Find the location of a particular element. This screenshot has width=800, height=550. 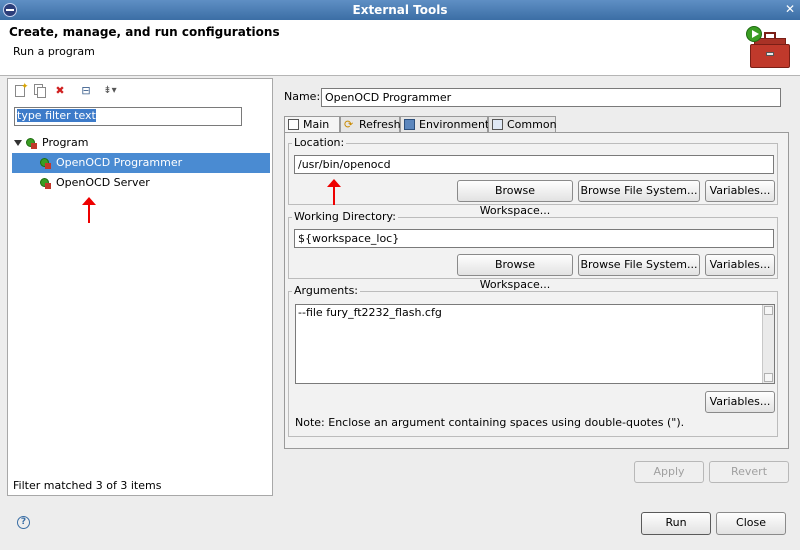

arguments-label: Arguments: is located at coordinates (326, 290).